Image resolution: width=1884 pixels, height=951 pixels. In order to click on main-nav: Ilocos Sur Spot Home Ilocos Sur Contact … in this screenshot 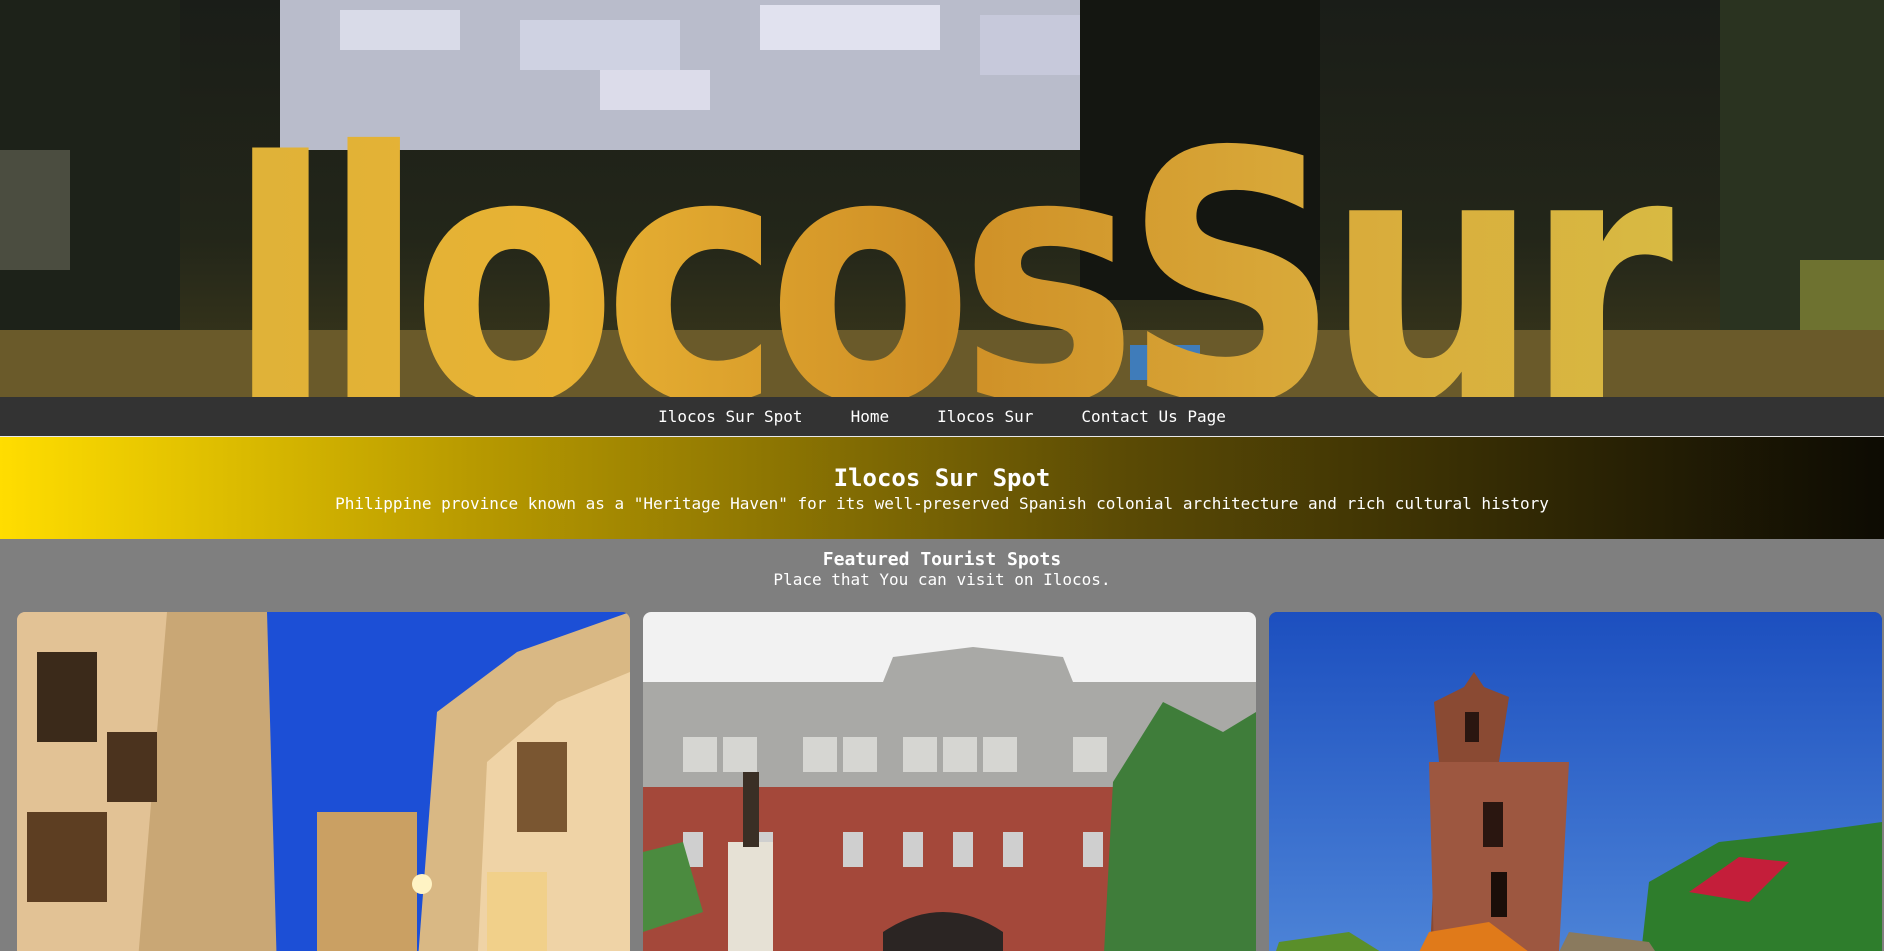, I will do `click(942, 416)`.